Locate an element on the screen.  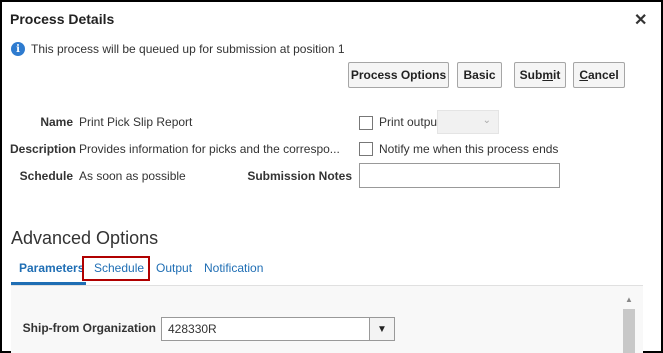
advanced-options-title: Advanced Options is located at coordinates (85, 238).